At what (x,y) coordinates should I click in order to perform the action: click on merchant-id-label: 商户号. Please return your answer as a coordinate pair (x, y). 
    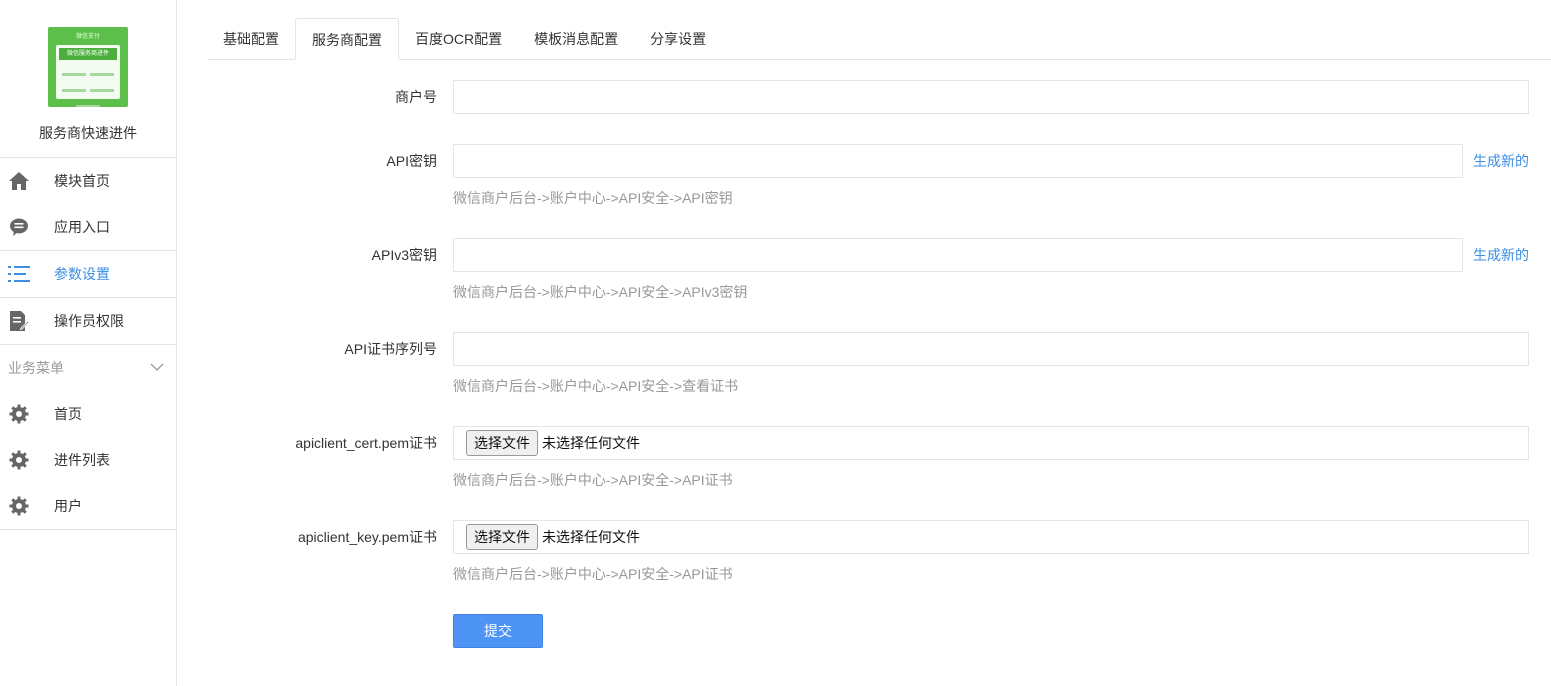
    Looking at the image, I should click on (416, 97).